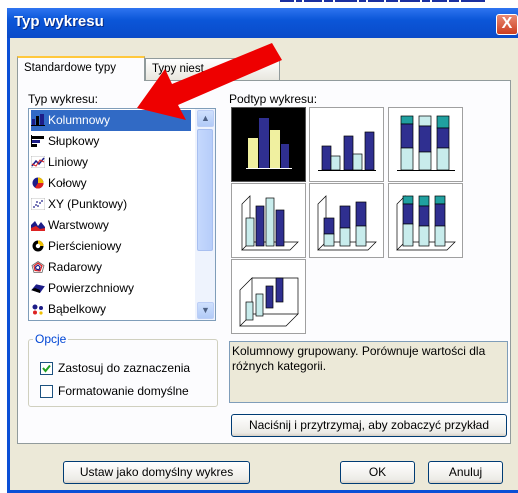 The width and height of the screenshot is (518, 493). I want to click on clustered-column-thumbnail, so click(269, 143).